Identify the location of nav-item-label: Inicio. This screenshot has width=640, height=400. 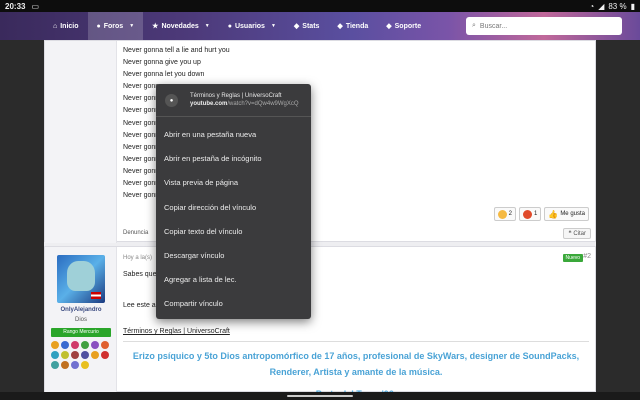
(69, 26).